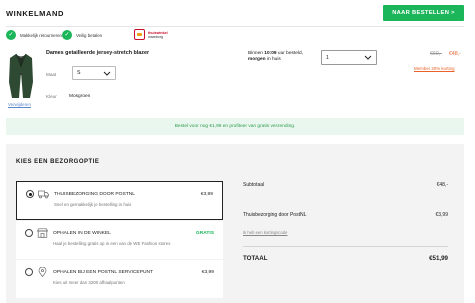 This screenshot has width=475, height=303. What do you see at coordinates (255, 258) in the screenshot?
I see `total-label: TOTAAL` at bounding box center [255, 258].